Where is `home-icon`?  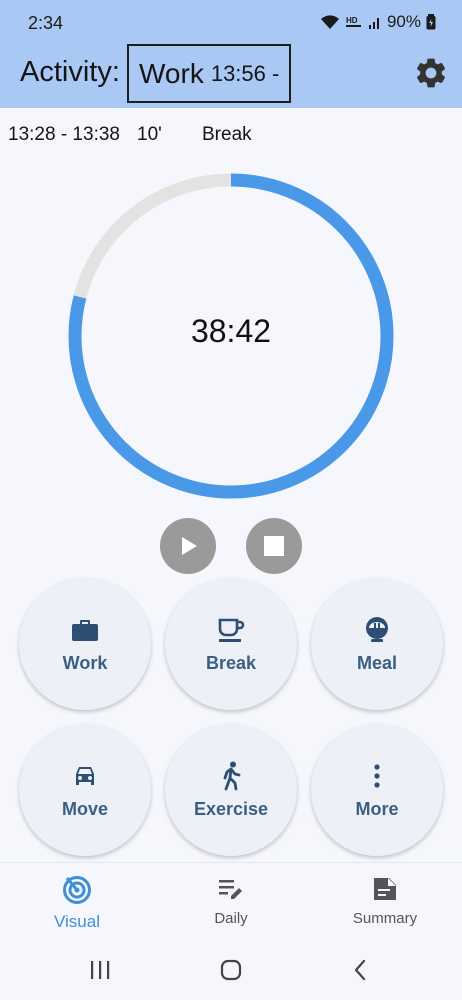 home-icon is located at coordinates (231, 970).